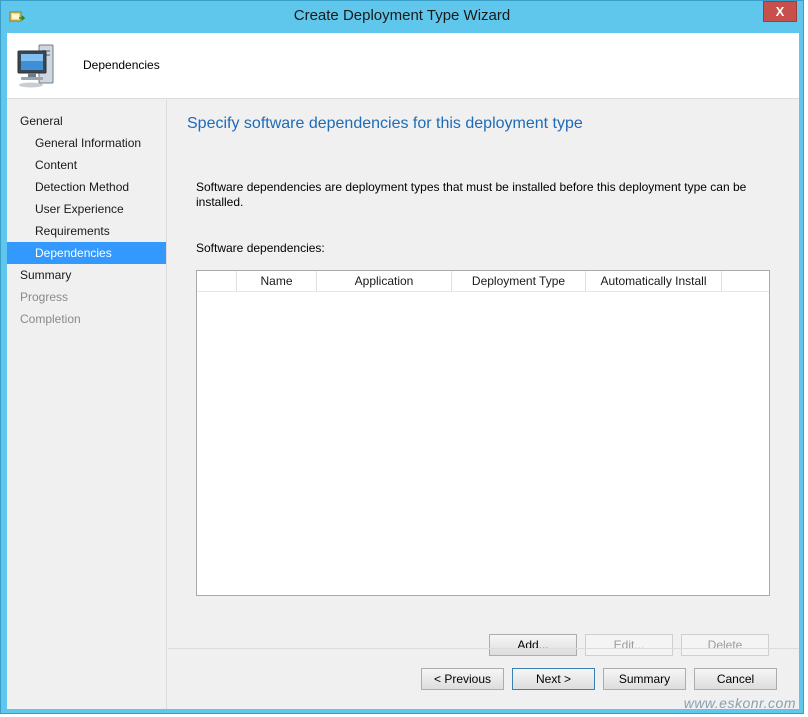  Describe the element at coordinates (403, 66) in the screenshot. I see `wizard-header: Dependencies` at that location.